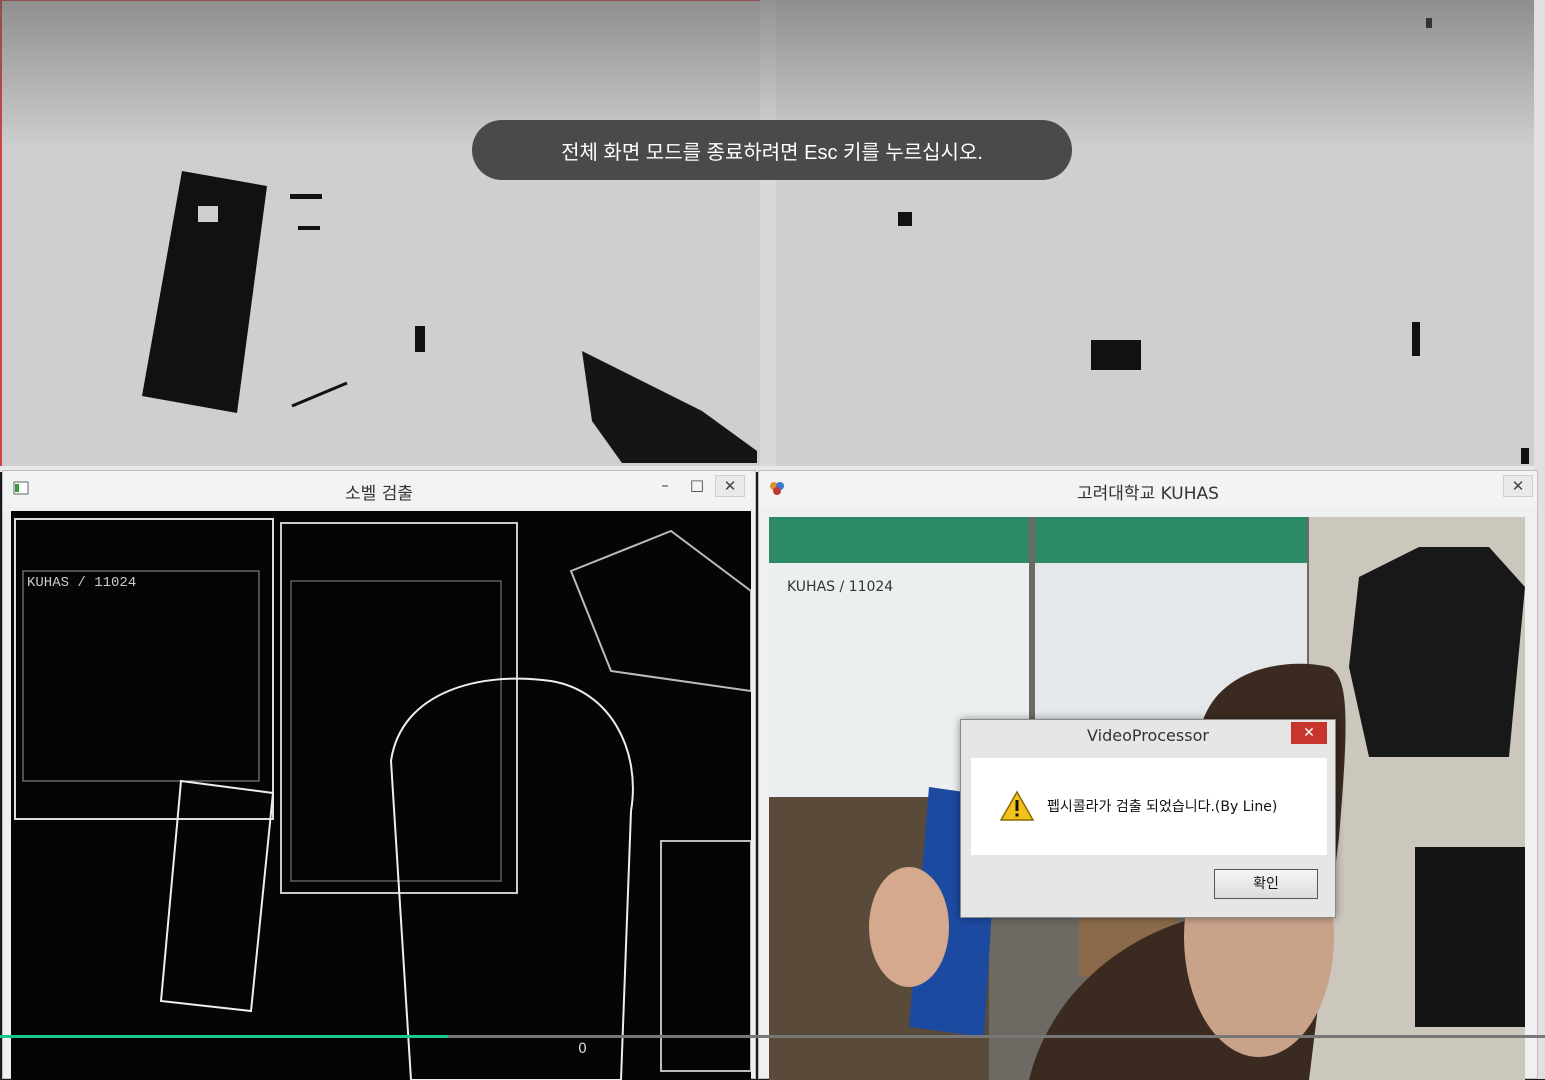 The height and width of the screenshot is (1080, 1545). Describe the element at coordinates (1148, 494) in the screenshot. I see `camera-window-title: 고려대학교 KUHAS` at that location.